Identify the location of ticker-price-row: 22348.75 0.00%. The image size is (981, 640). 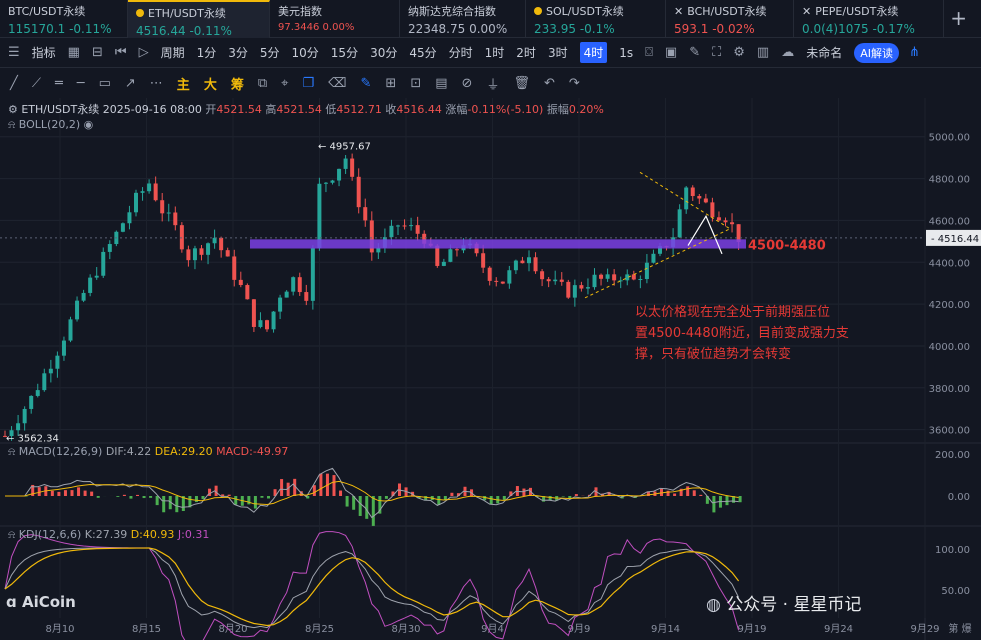
(463, 29).